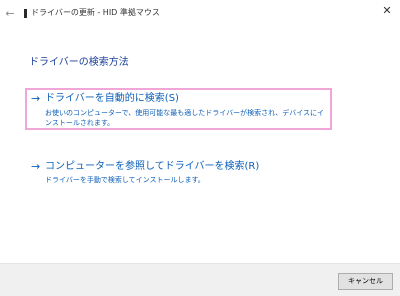 The height and width of the screenshot is (296, 400). What do you see at coordinates (200, 279) in the screenshot?
I see `dialog-footer: キャンセル` at bounding box center [200, 279].